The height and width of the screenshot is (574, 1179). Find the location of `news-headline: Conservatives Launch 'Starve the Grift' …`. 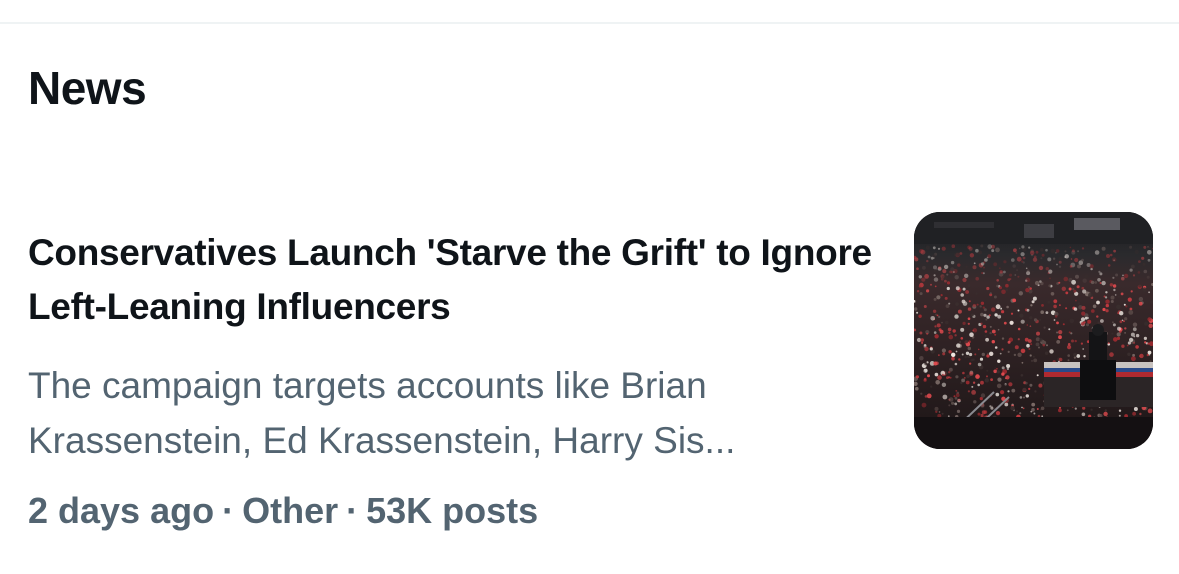

news-headline: Conservatives Launch 'Starve the Grift' … is located at coordinates (458, 280).